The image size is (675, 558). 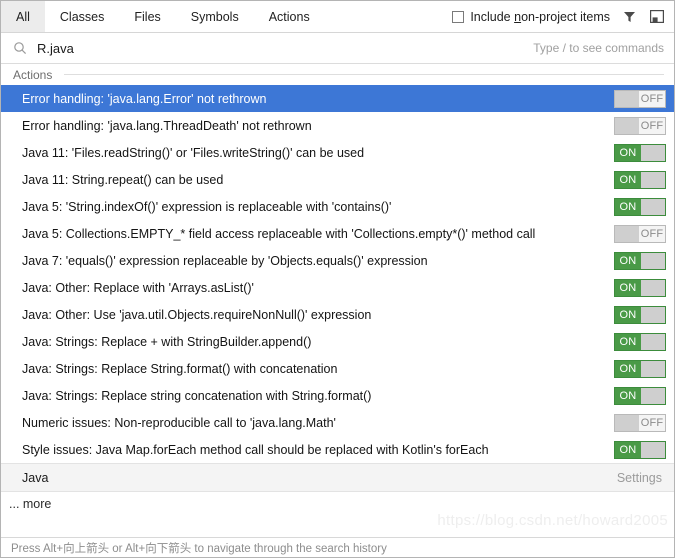 I want to click on settings-category-label: Java, so click(x=35, y=477).